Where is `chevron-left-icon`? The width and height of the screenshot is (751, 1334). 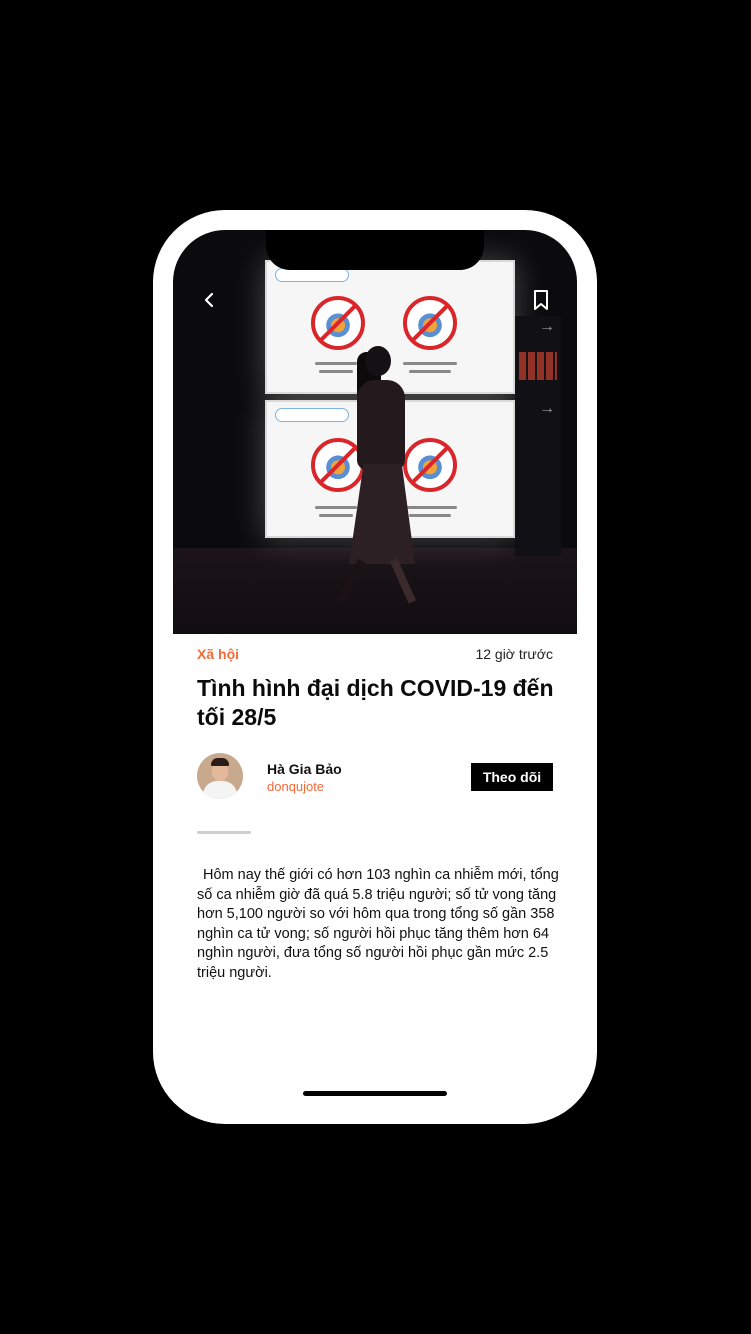
chevron-left-icon is located at coordinates (209, 300).